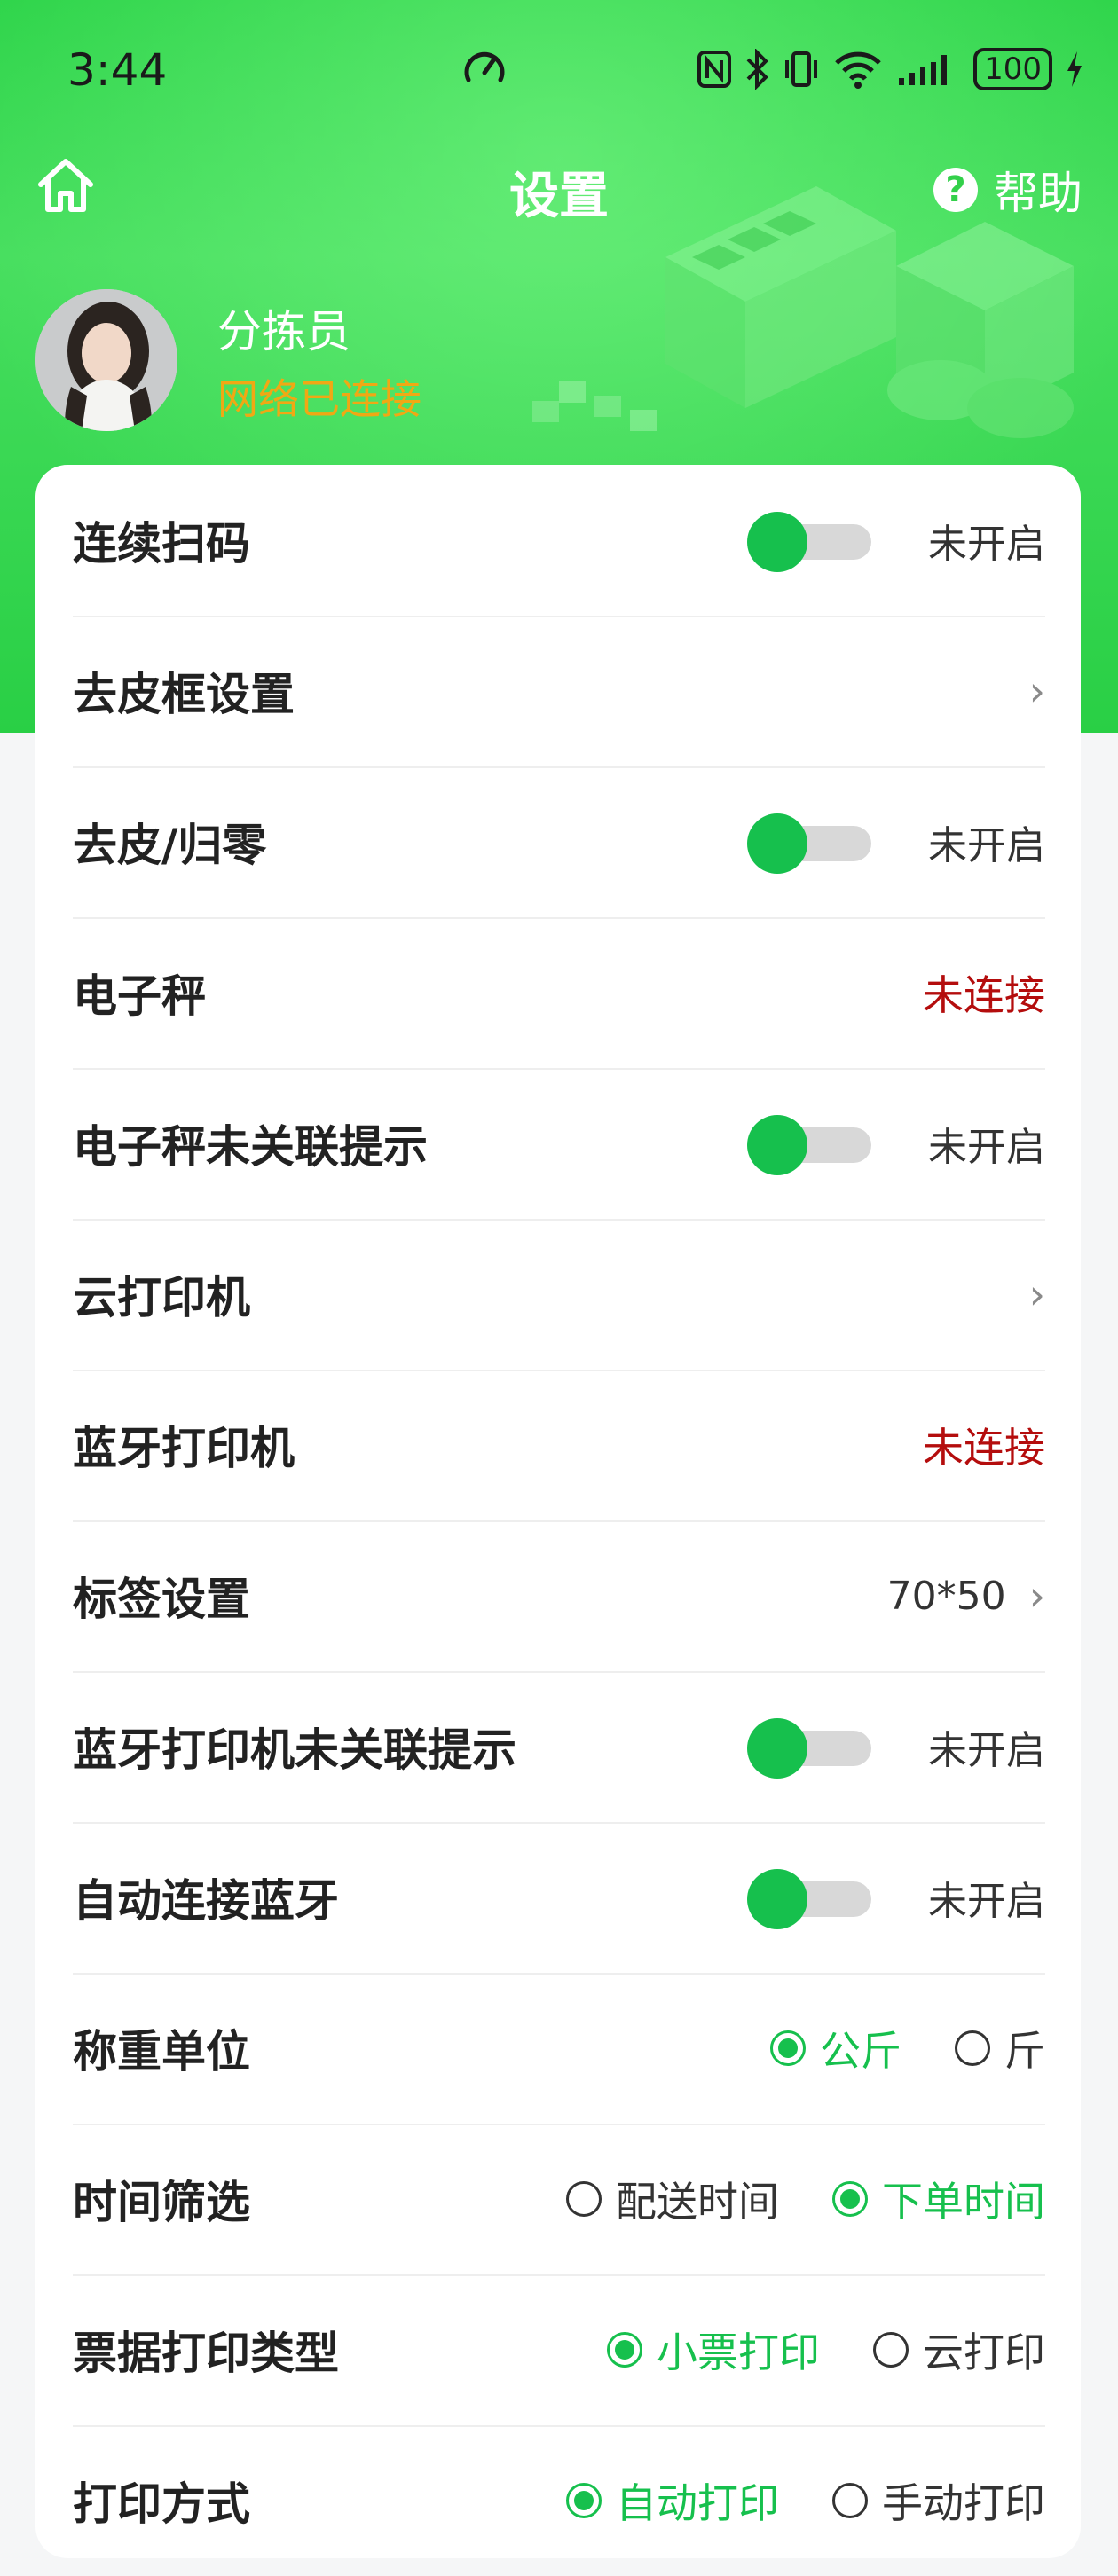 The width and height of the screenshot is (1118, 2576). I want to click on setting-label-size: 标签设置 70*50 ›, so click(559, 1596).